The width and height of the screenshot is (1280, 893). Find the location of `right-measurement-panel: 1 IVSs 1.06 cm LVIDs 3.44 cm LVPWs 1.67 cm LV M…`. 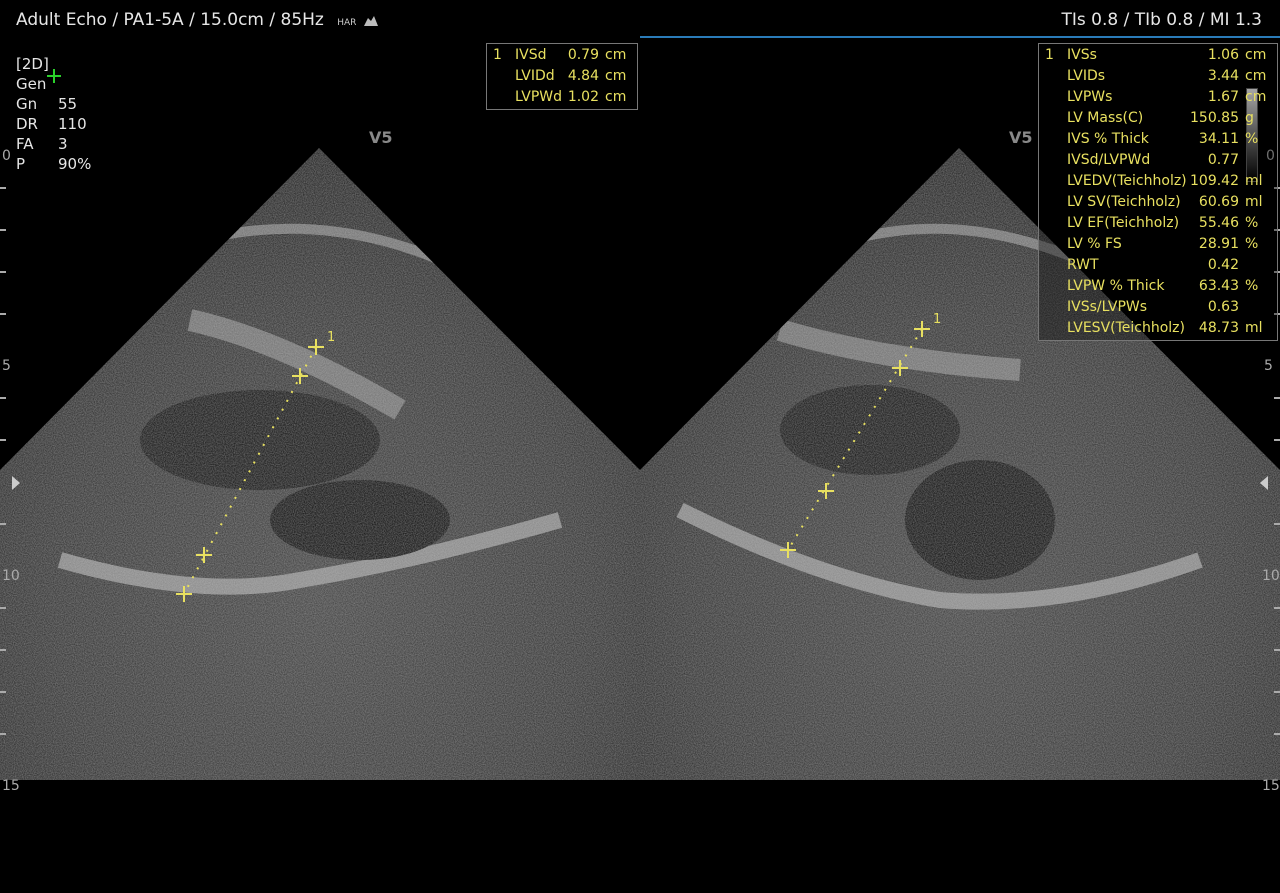

right-measurement-panel: 1 IVSs 1.06 cm LVIDs 3.44 cm LVPWs 1.67 cm LV M… is located at coordinates (1158, 192).